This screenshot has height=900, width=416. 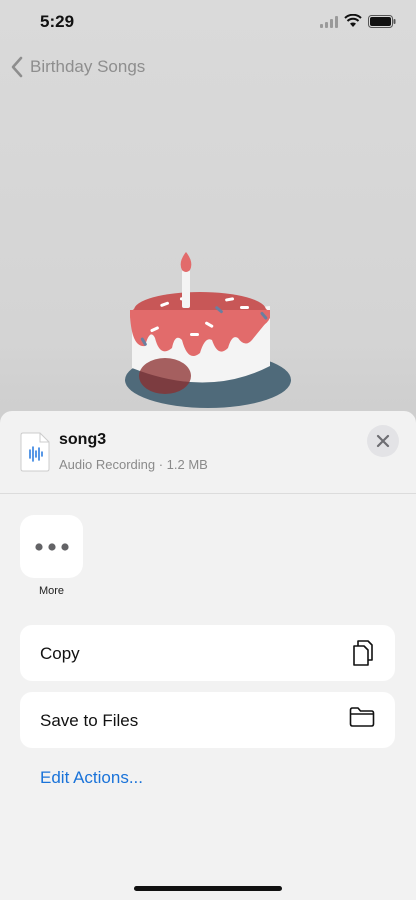 I want to click on status-time: 5:29, so click(x=57, y=21).